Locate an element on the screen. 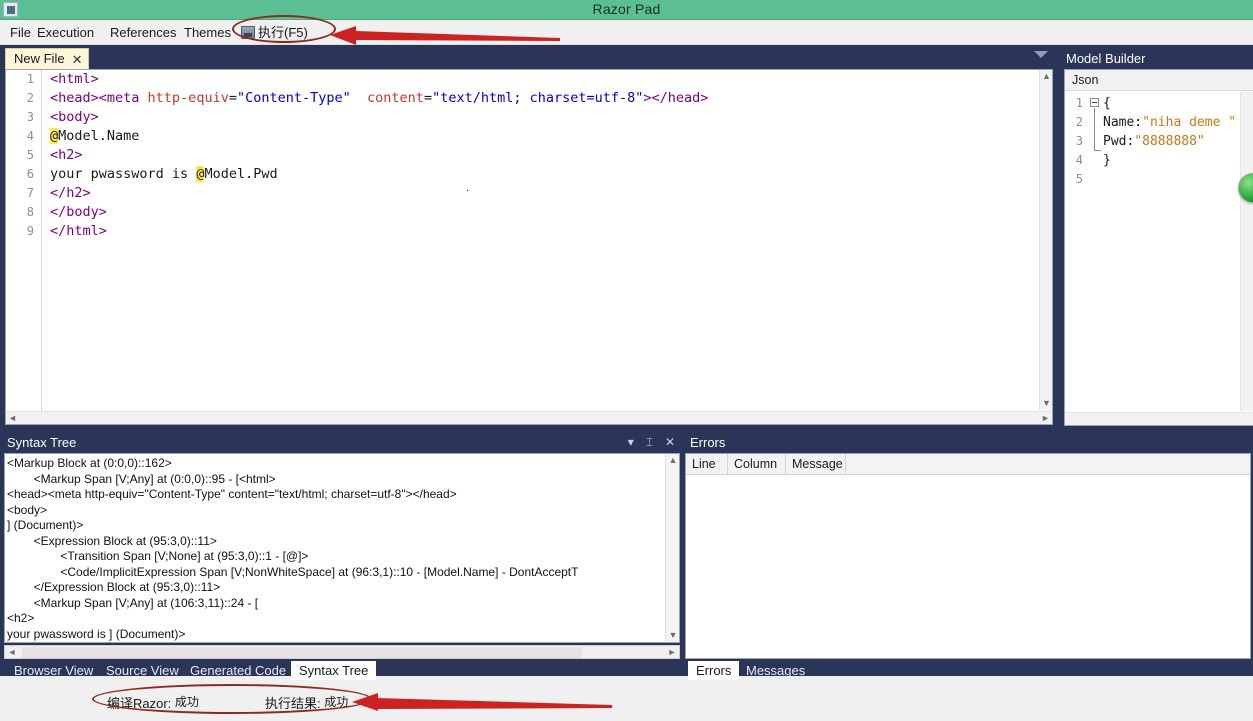 Image resolution: width=1253 pixels, height=721 pixels. dropdown-icon: ▾ is located at coordinates (631, 442).